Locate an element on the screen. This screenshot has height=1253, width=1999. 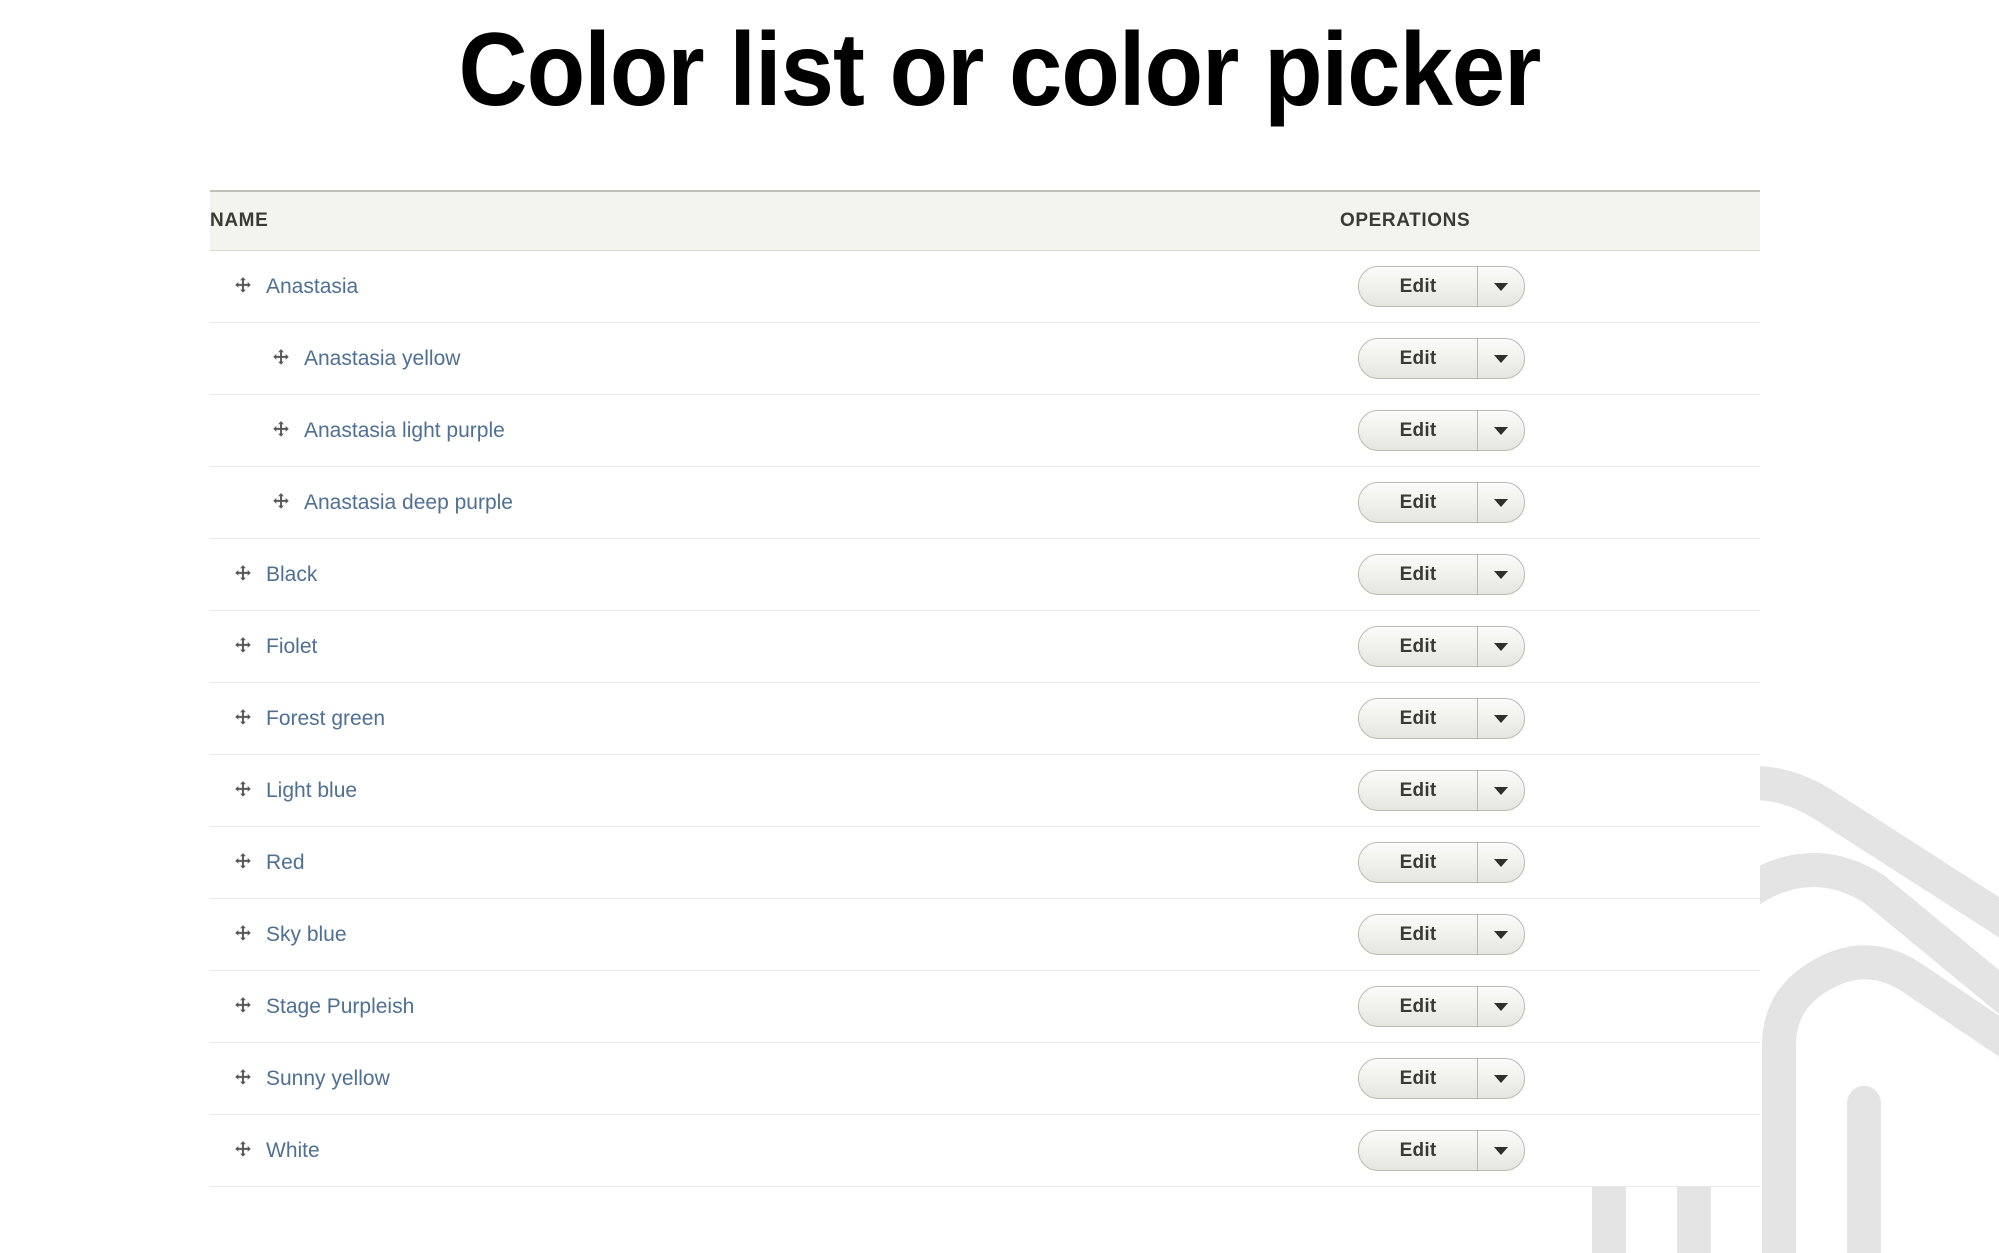
table-row: Forest green Edit is located at coordinates (985, 718).